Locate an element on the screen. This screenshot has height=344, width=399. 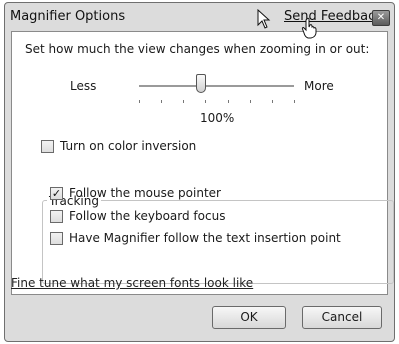
color-inversion-label: Turn on color inversion is located at coordinates (128, 146).